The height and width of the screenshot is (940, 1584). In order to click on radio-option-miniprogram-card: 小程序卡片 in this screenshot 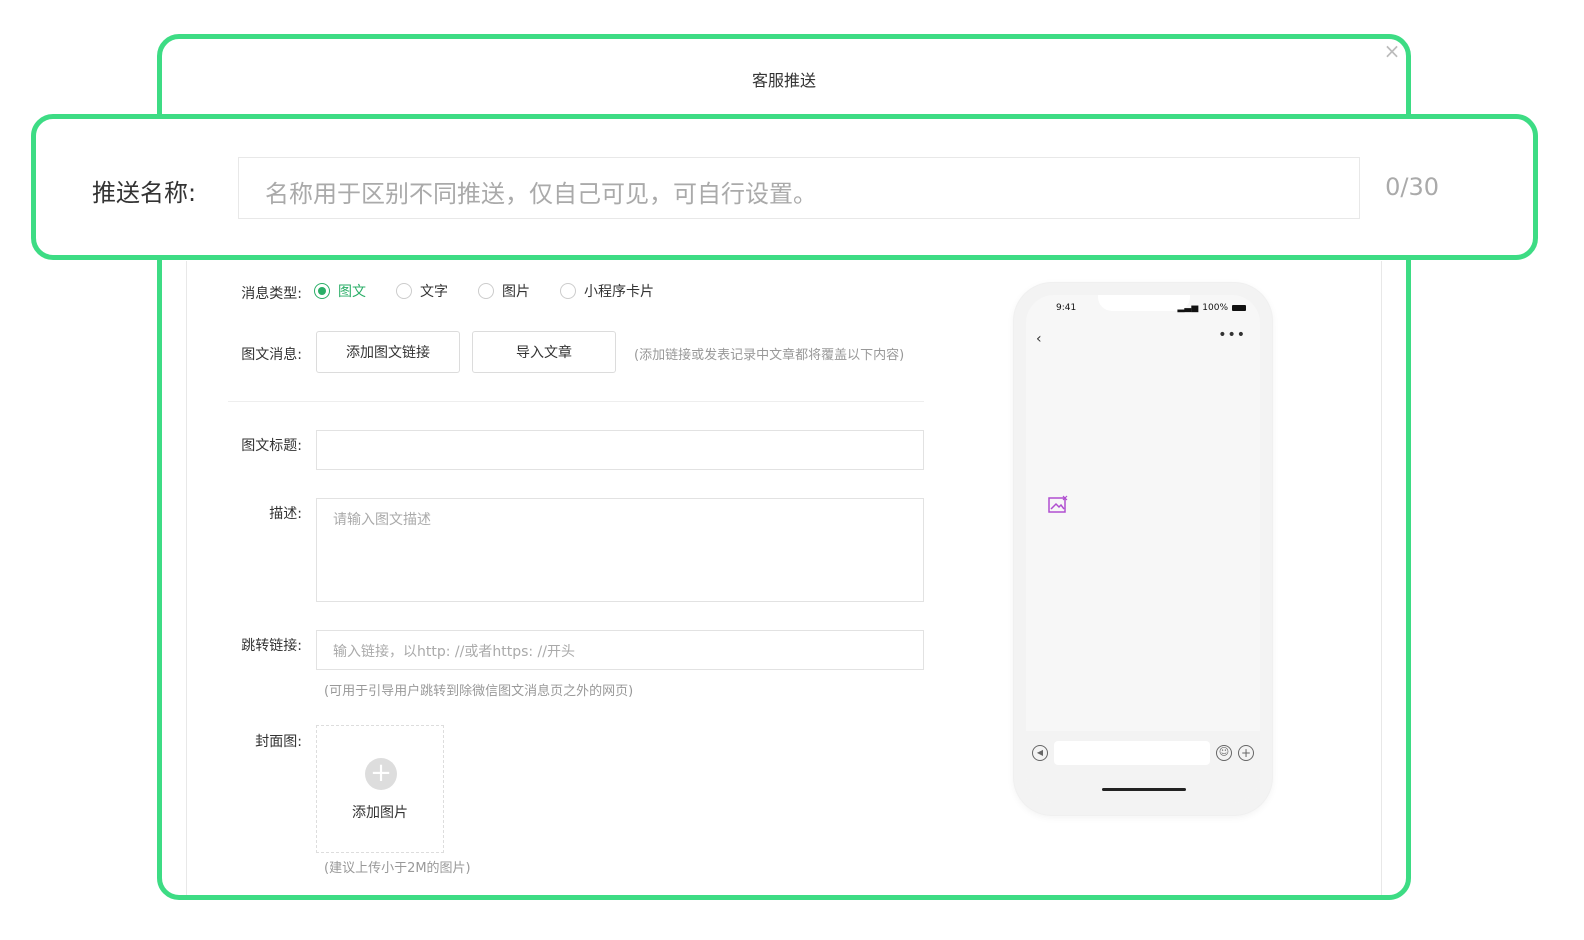, I will do `click(607, 291)`.